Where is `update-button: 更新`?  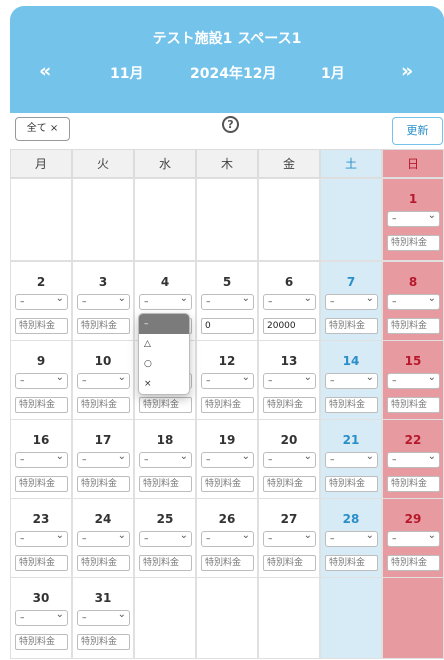
update-button: 更新 is located at coordinates (417, 131).